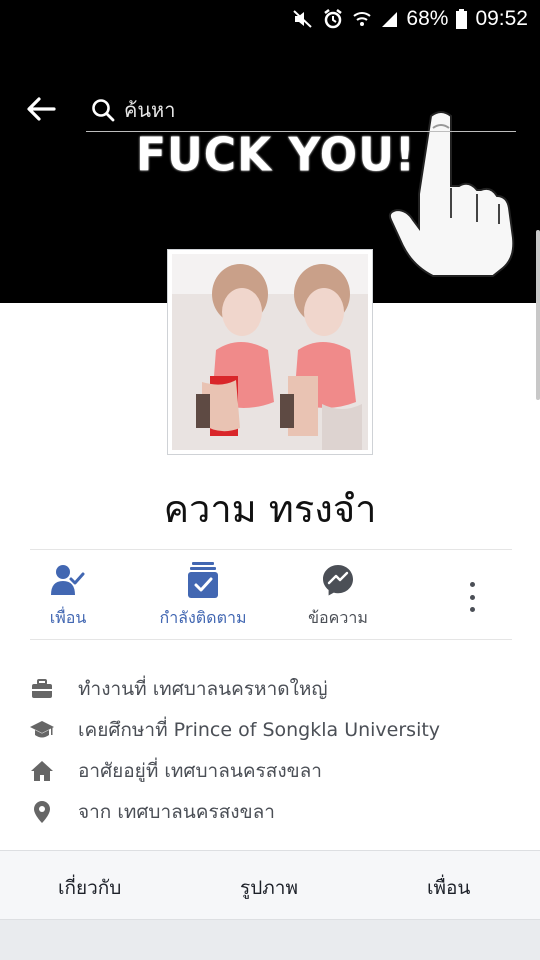 The height and width of the screenshot is (960, 540). I want to click on tab-about: เกี่ยวกับ, so click(89, 888).